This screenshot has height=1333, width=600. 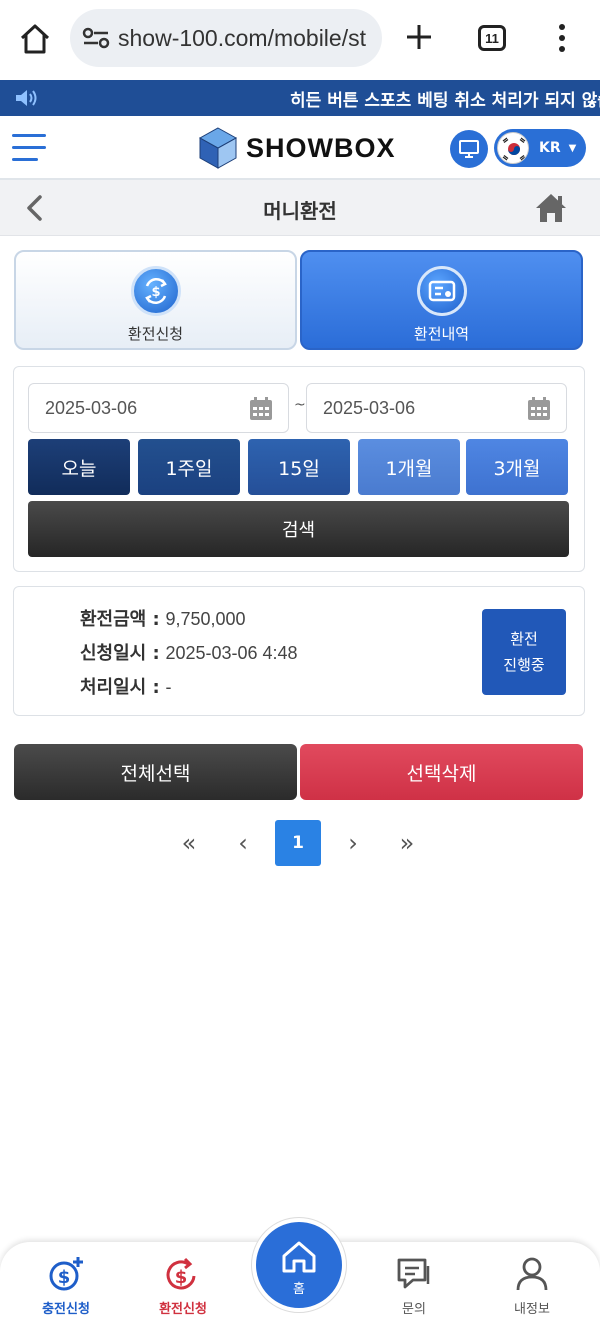 I want to click on page-title-bar: 머니환전, so click(x=300, y=208).